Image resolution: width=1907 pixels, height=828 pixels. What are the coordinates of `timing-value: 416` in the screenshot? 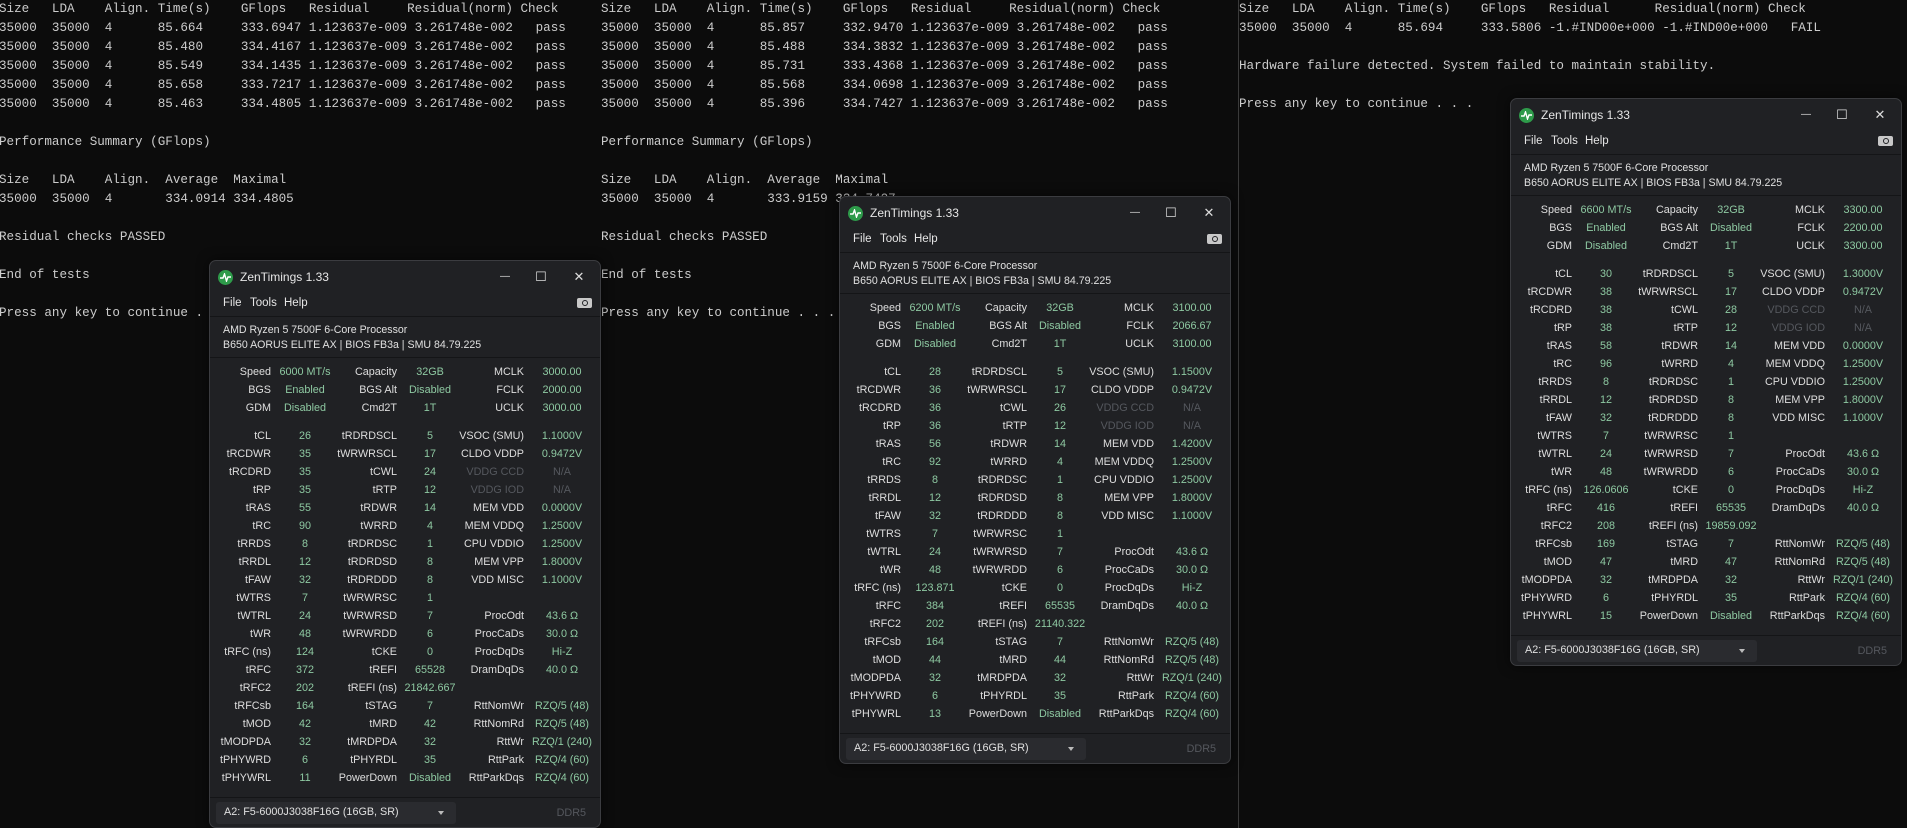 It's located at (1605, 508).